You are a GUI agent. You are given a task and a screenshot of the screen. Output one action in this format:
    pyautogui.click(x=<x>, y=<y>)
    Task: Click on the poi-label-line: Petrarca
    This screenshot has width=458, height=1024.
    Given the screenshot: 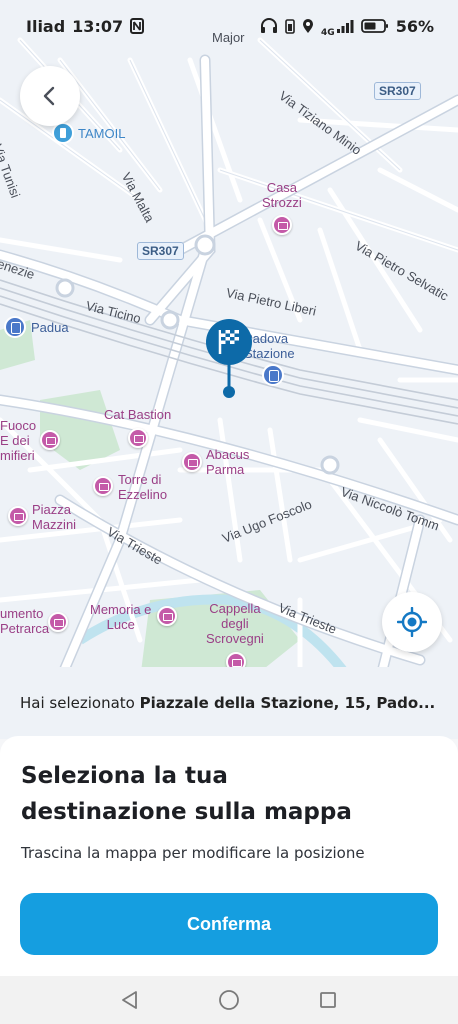 What is the action you would take?
    pyautogui.click(x=25, y=628)
    